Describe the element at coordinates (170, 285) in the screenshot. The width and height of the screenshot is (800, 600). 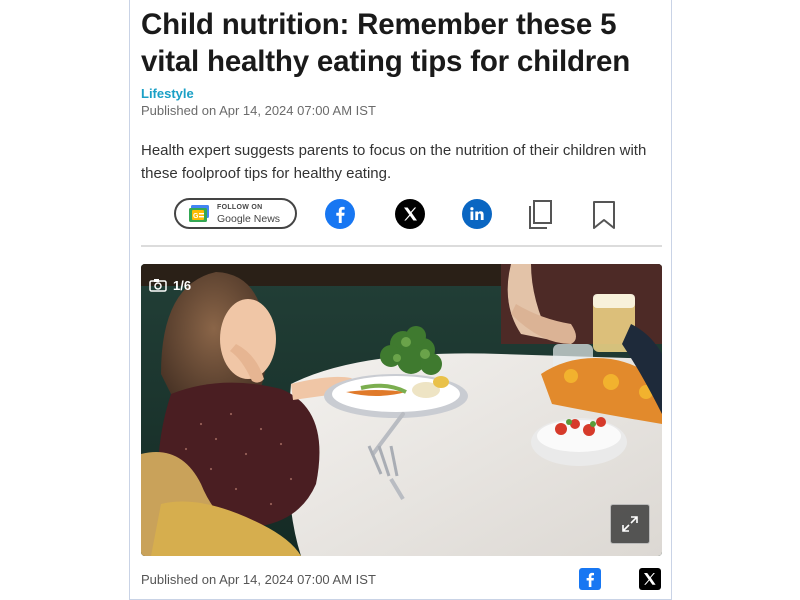
I see `gallery-counter: 1/6` at that location.